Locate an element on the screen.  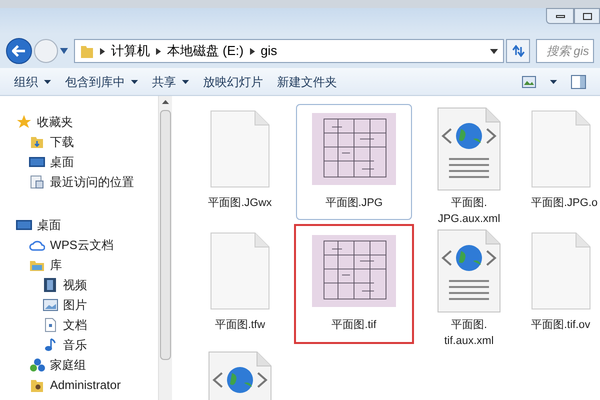
address-bar: 计算机 本地磁盘 (E:) gis is located at coordinates (289, 51).